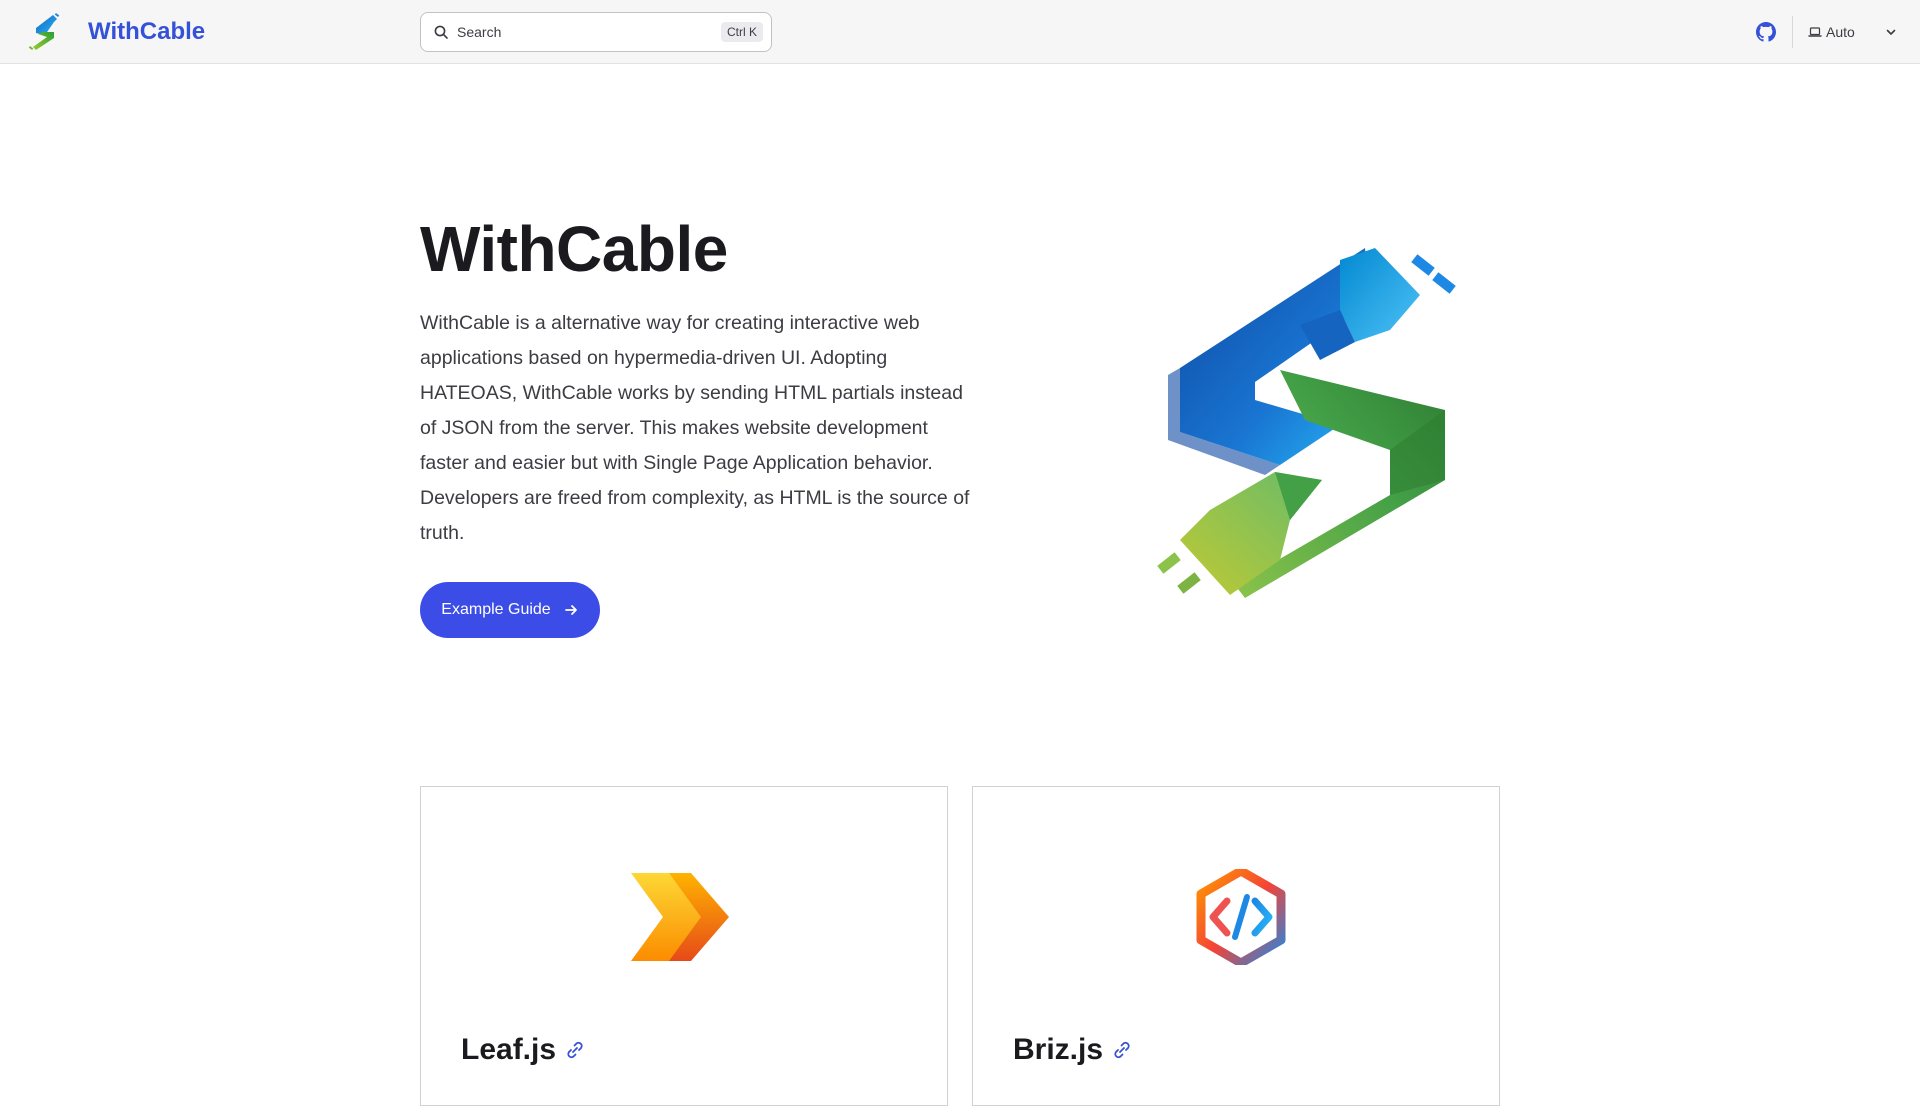 The height and width of the screenshot is (1106, 1920). Describe the element at coordinates (742, 32) in the screenshot. I see `search-shortcut: Ctrl K` at that location.